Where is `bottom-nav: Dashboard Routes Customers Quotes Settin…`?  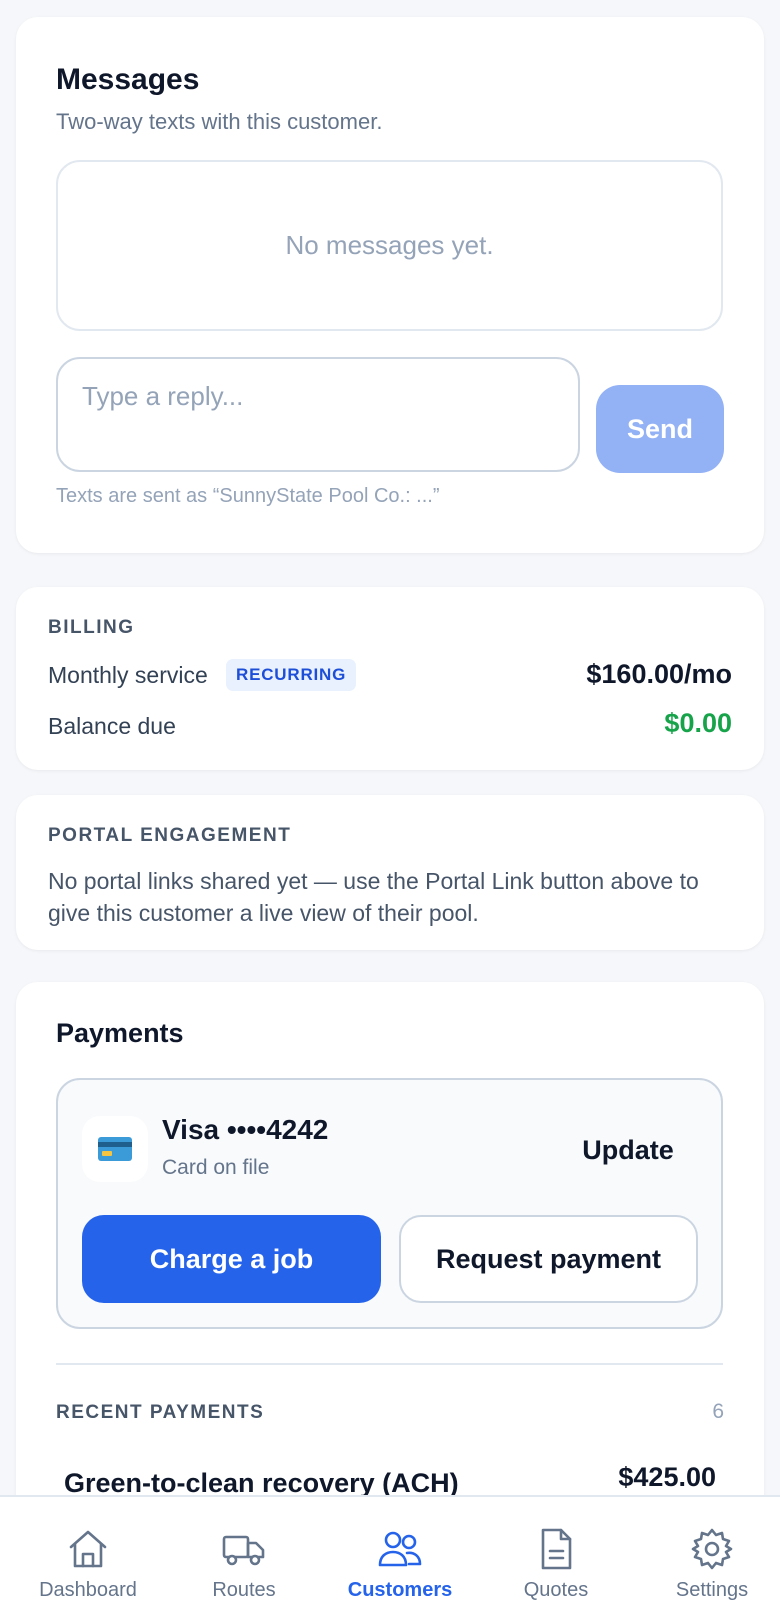
bottom-nav: Dashboard Routes Customers Quotes Settin… is located at coordinates (390, 1559).